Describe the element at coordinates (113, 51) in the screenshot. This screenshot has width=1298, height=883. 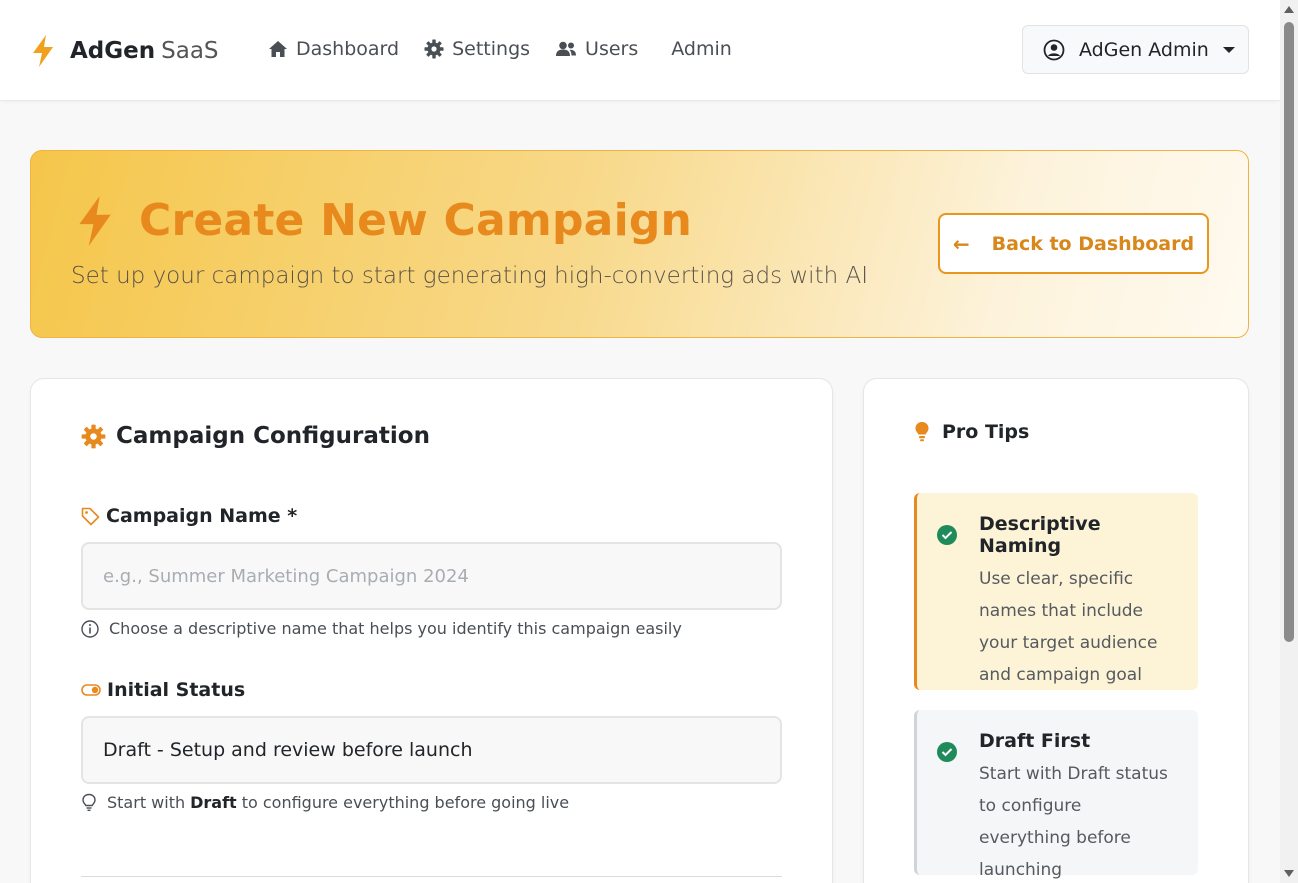
I see `brand-name: AdGen` at that location.